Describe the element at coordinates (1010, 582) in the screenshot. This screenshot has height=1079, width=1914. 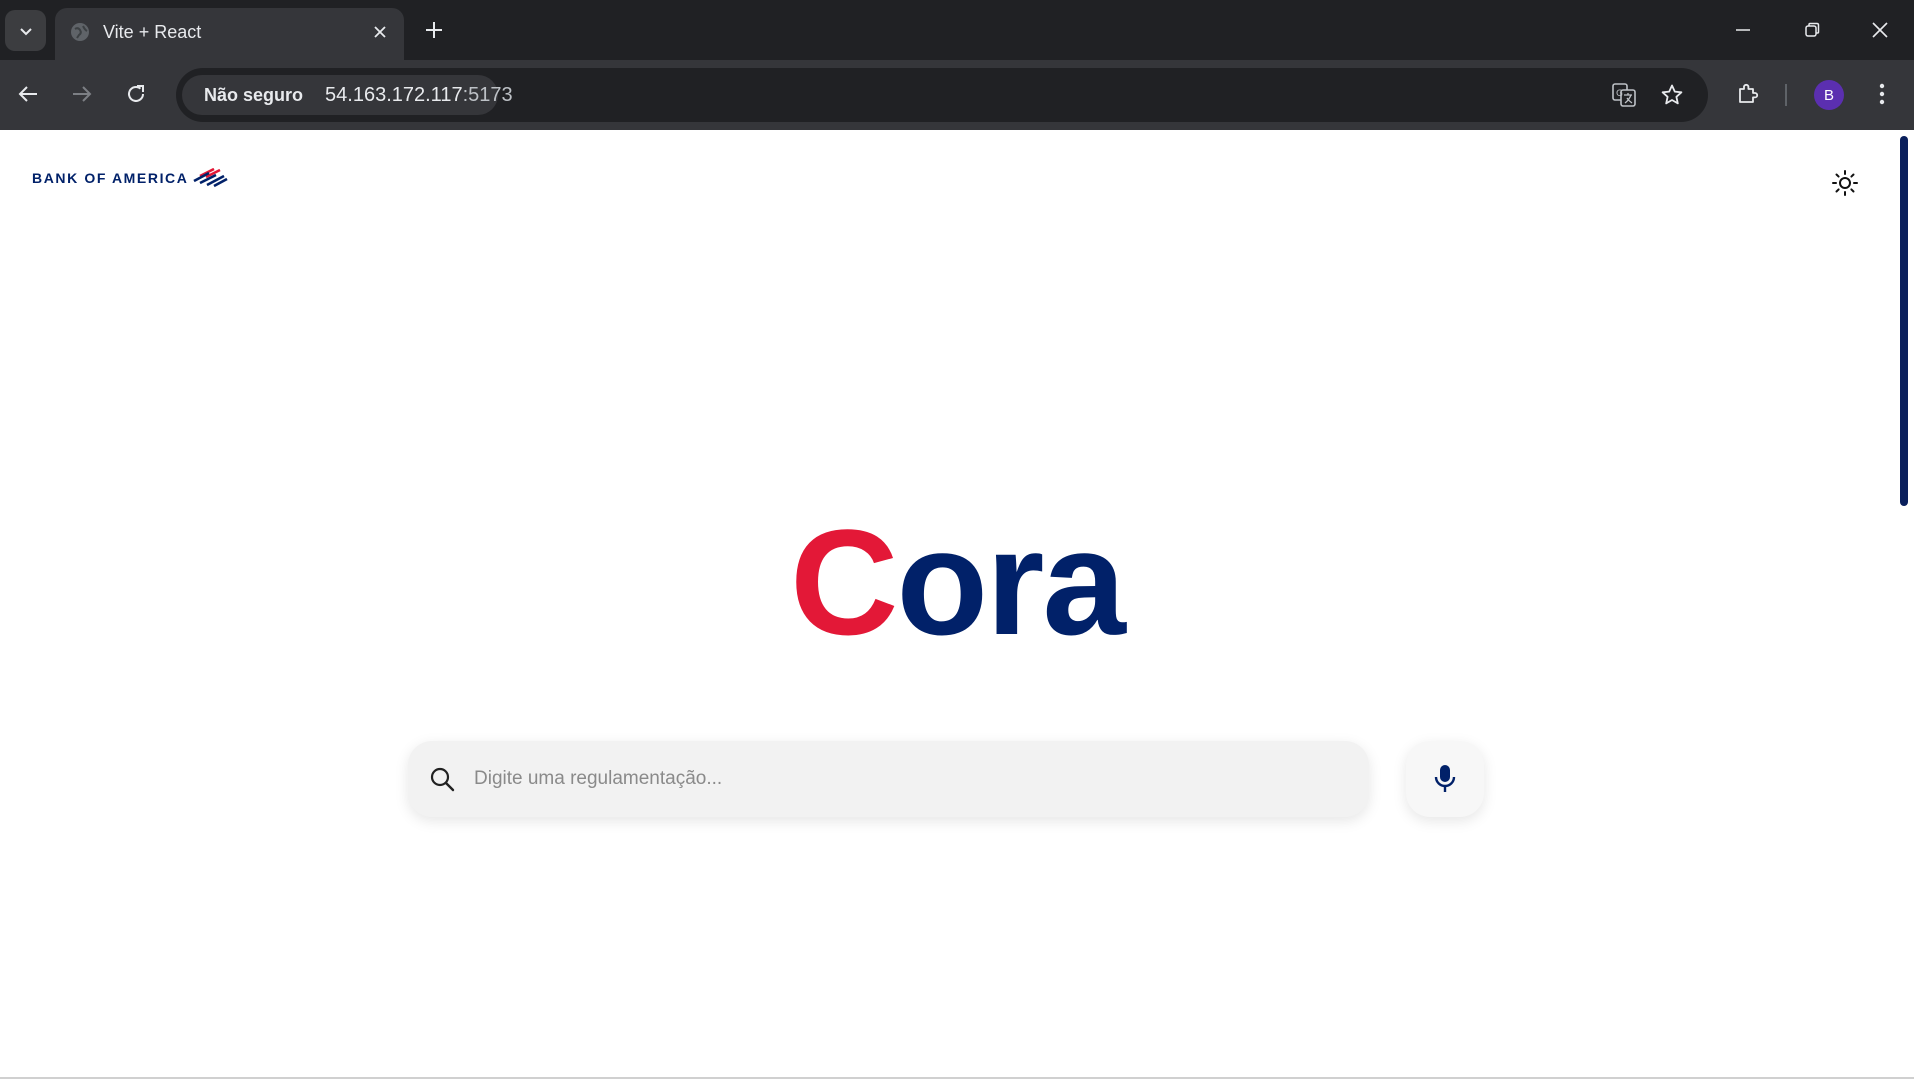
I see `app-title-rest: ora` at that location.